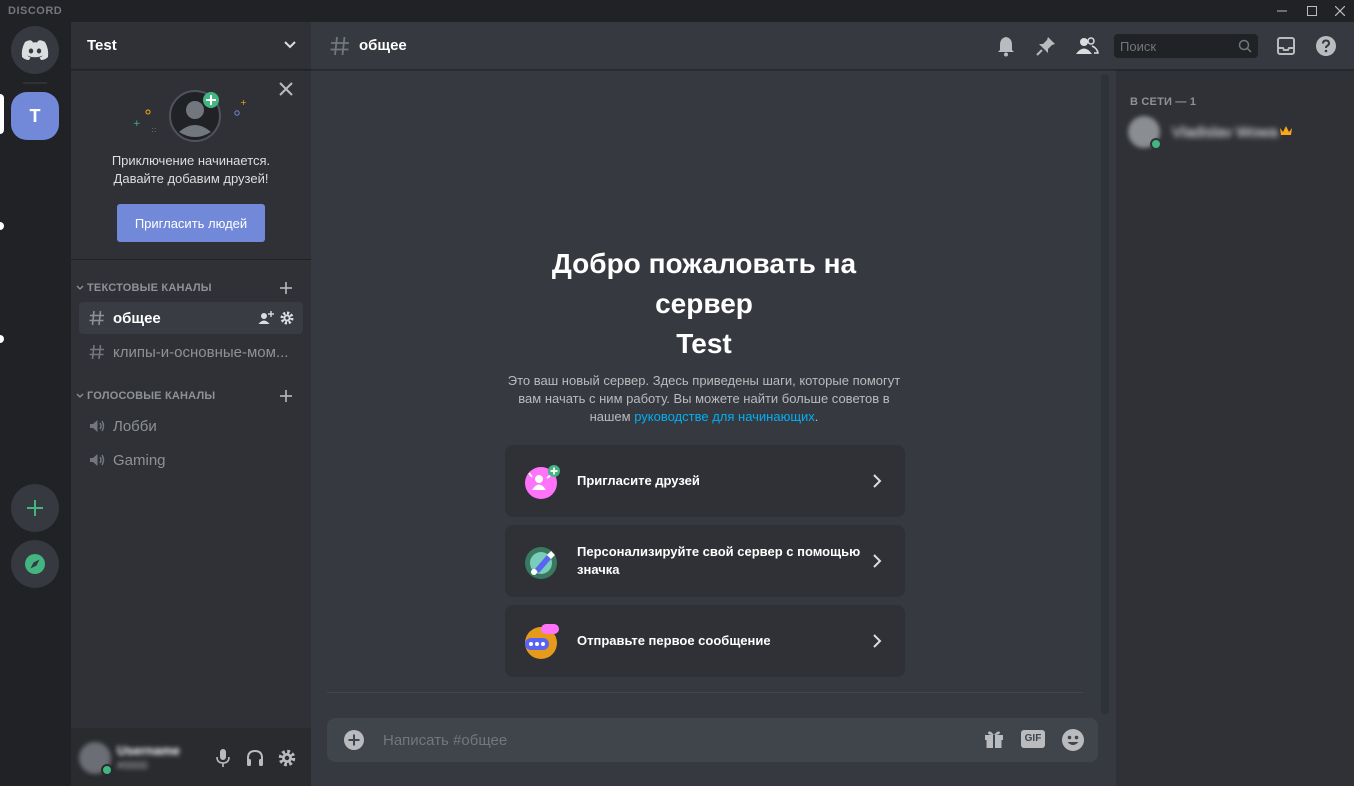 The height and width of the screenshot is (786, 1354). Describe the element at coordinates (223, 758) in the screenshot. I see `microphone-icon` at that location.